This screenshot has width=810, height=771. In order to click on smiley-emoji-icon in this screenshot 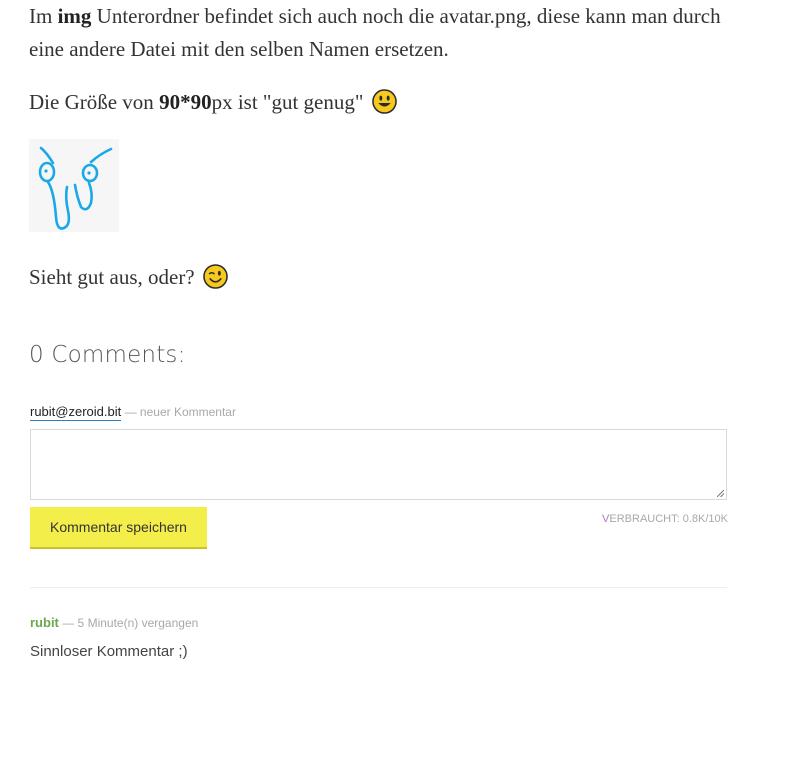, I will do `click(384, 106)`.